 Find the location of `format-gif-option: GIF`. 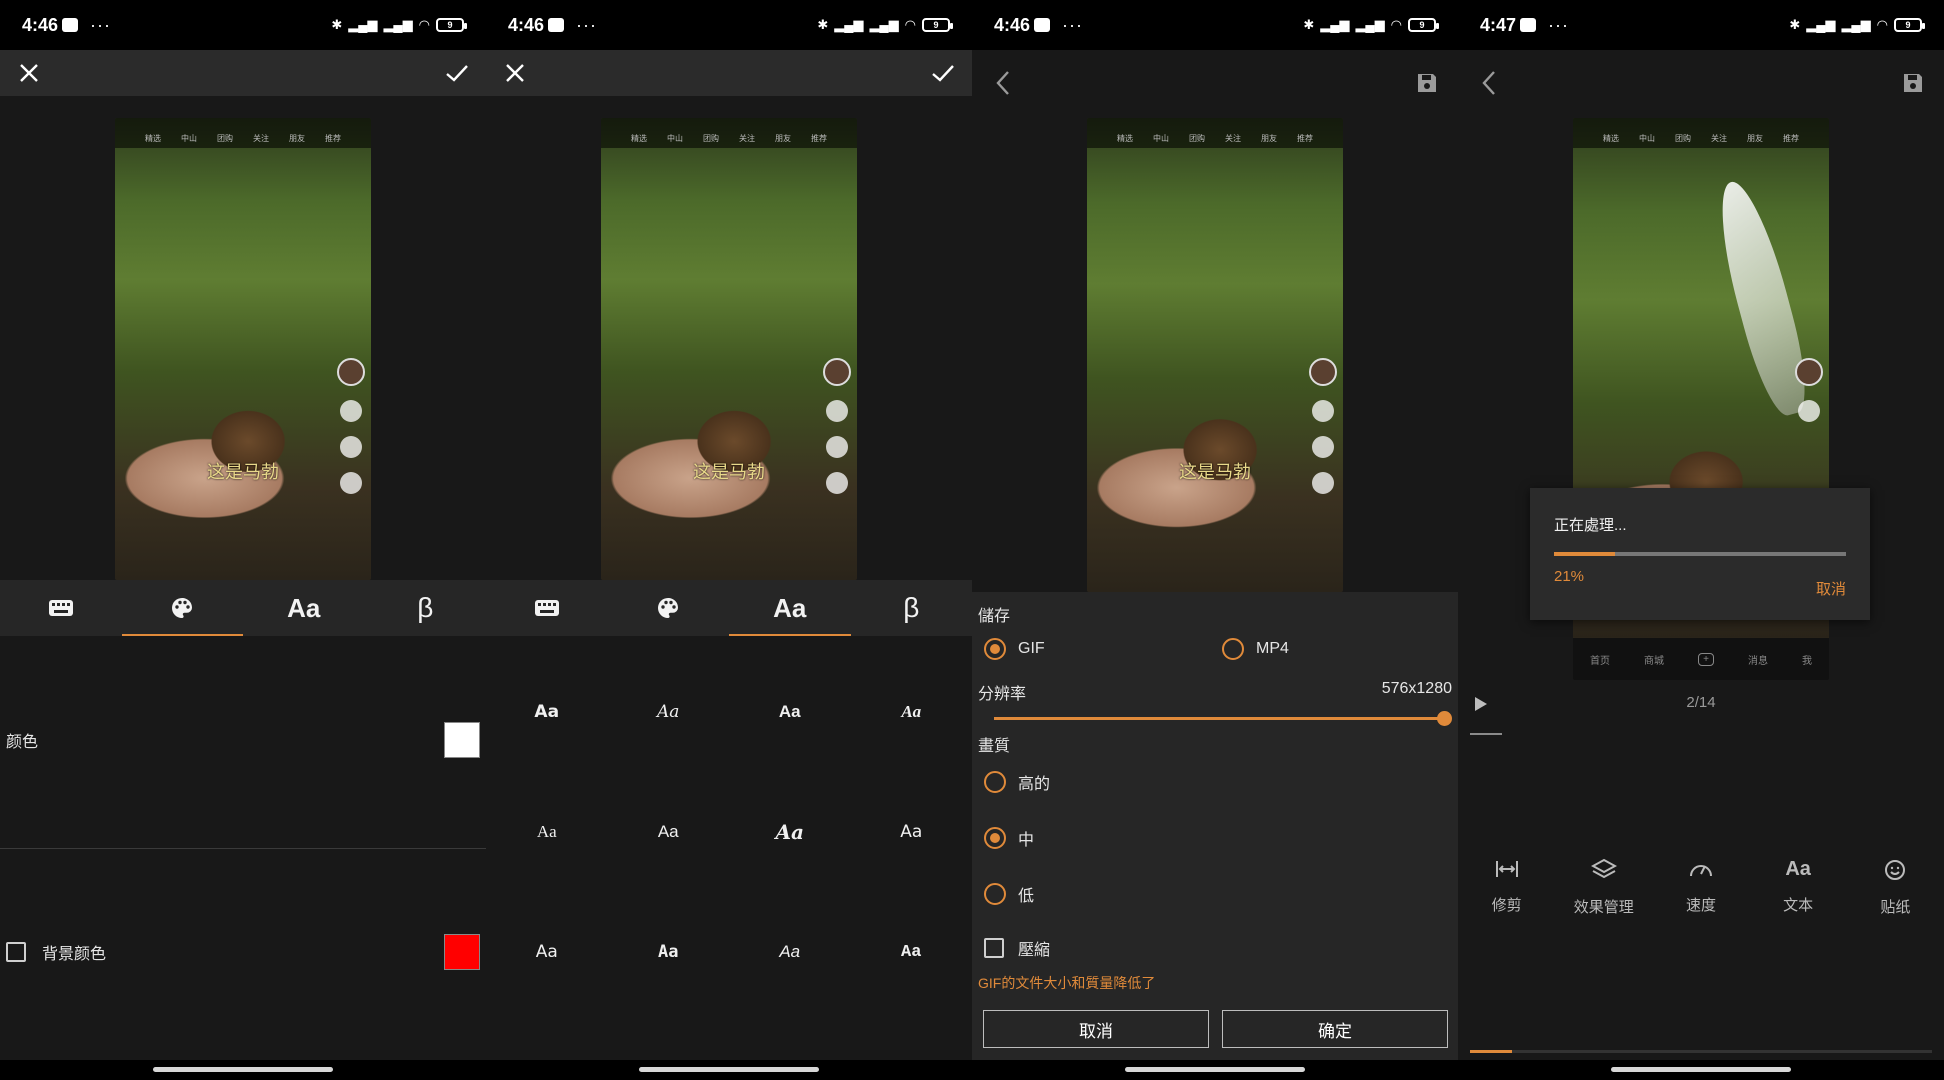

format-gif-option: GIF is located at coordinates (1014, 649).